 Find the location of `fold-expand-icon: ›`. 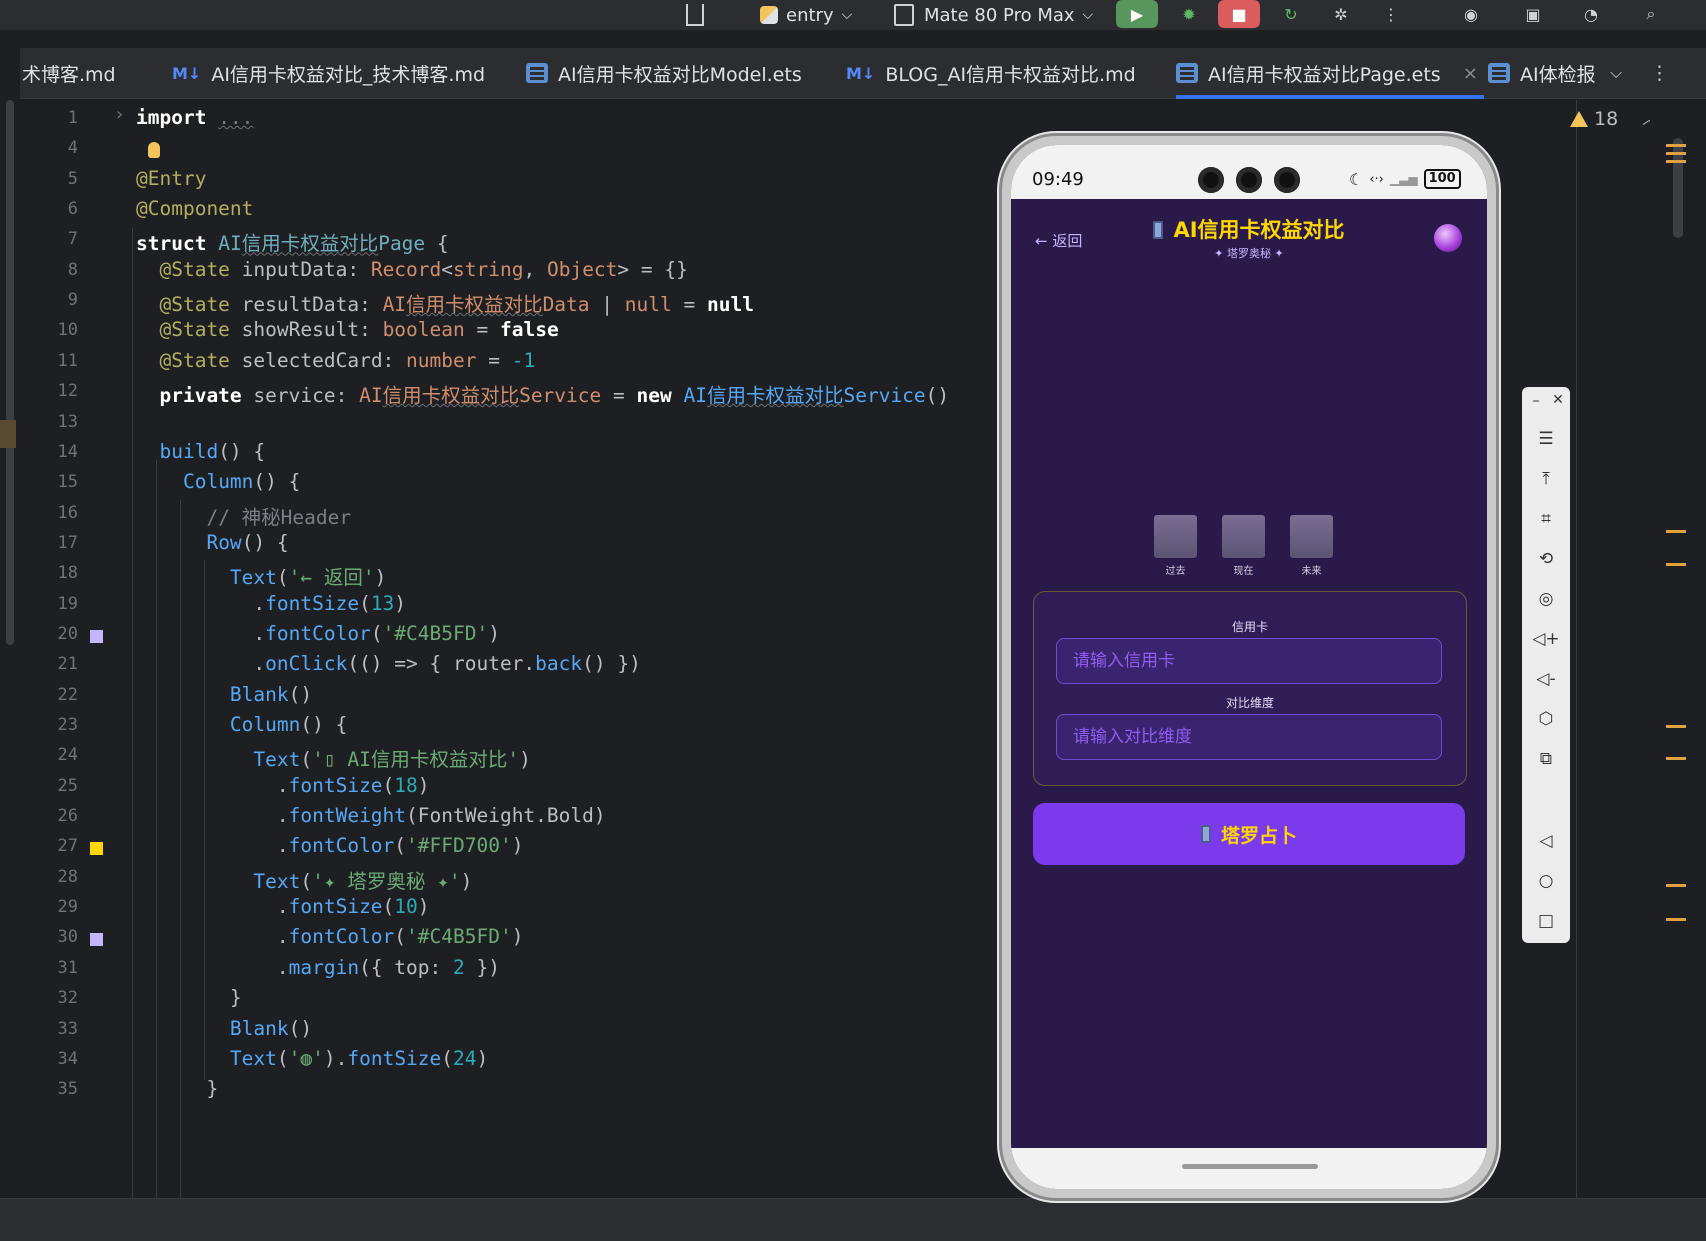

fold-expand-icon: › is located at coordinates (119, 114).